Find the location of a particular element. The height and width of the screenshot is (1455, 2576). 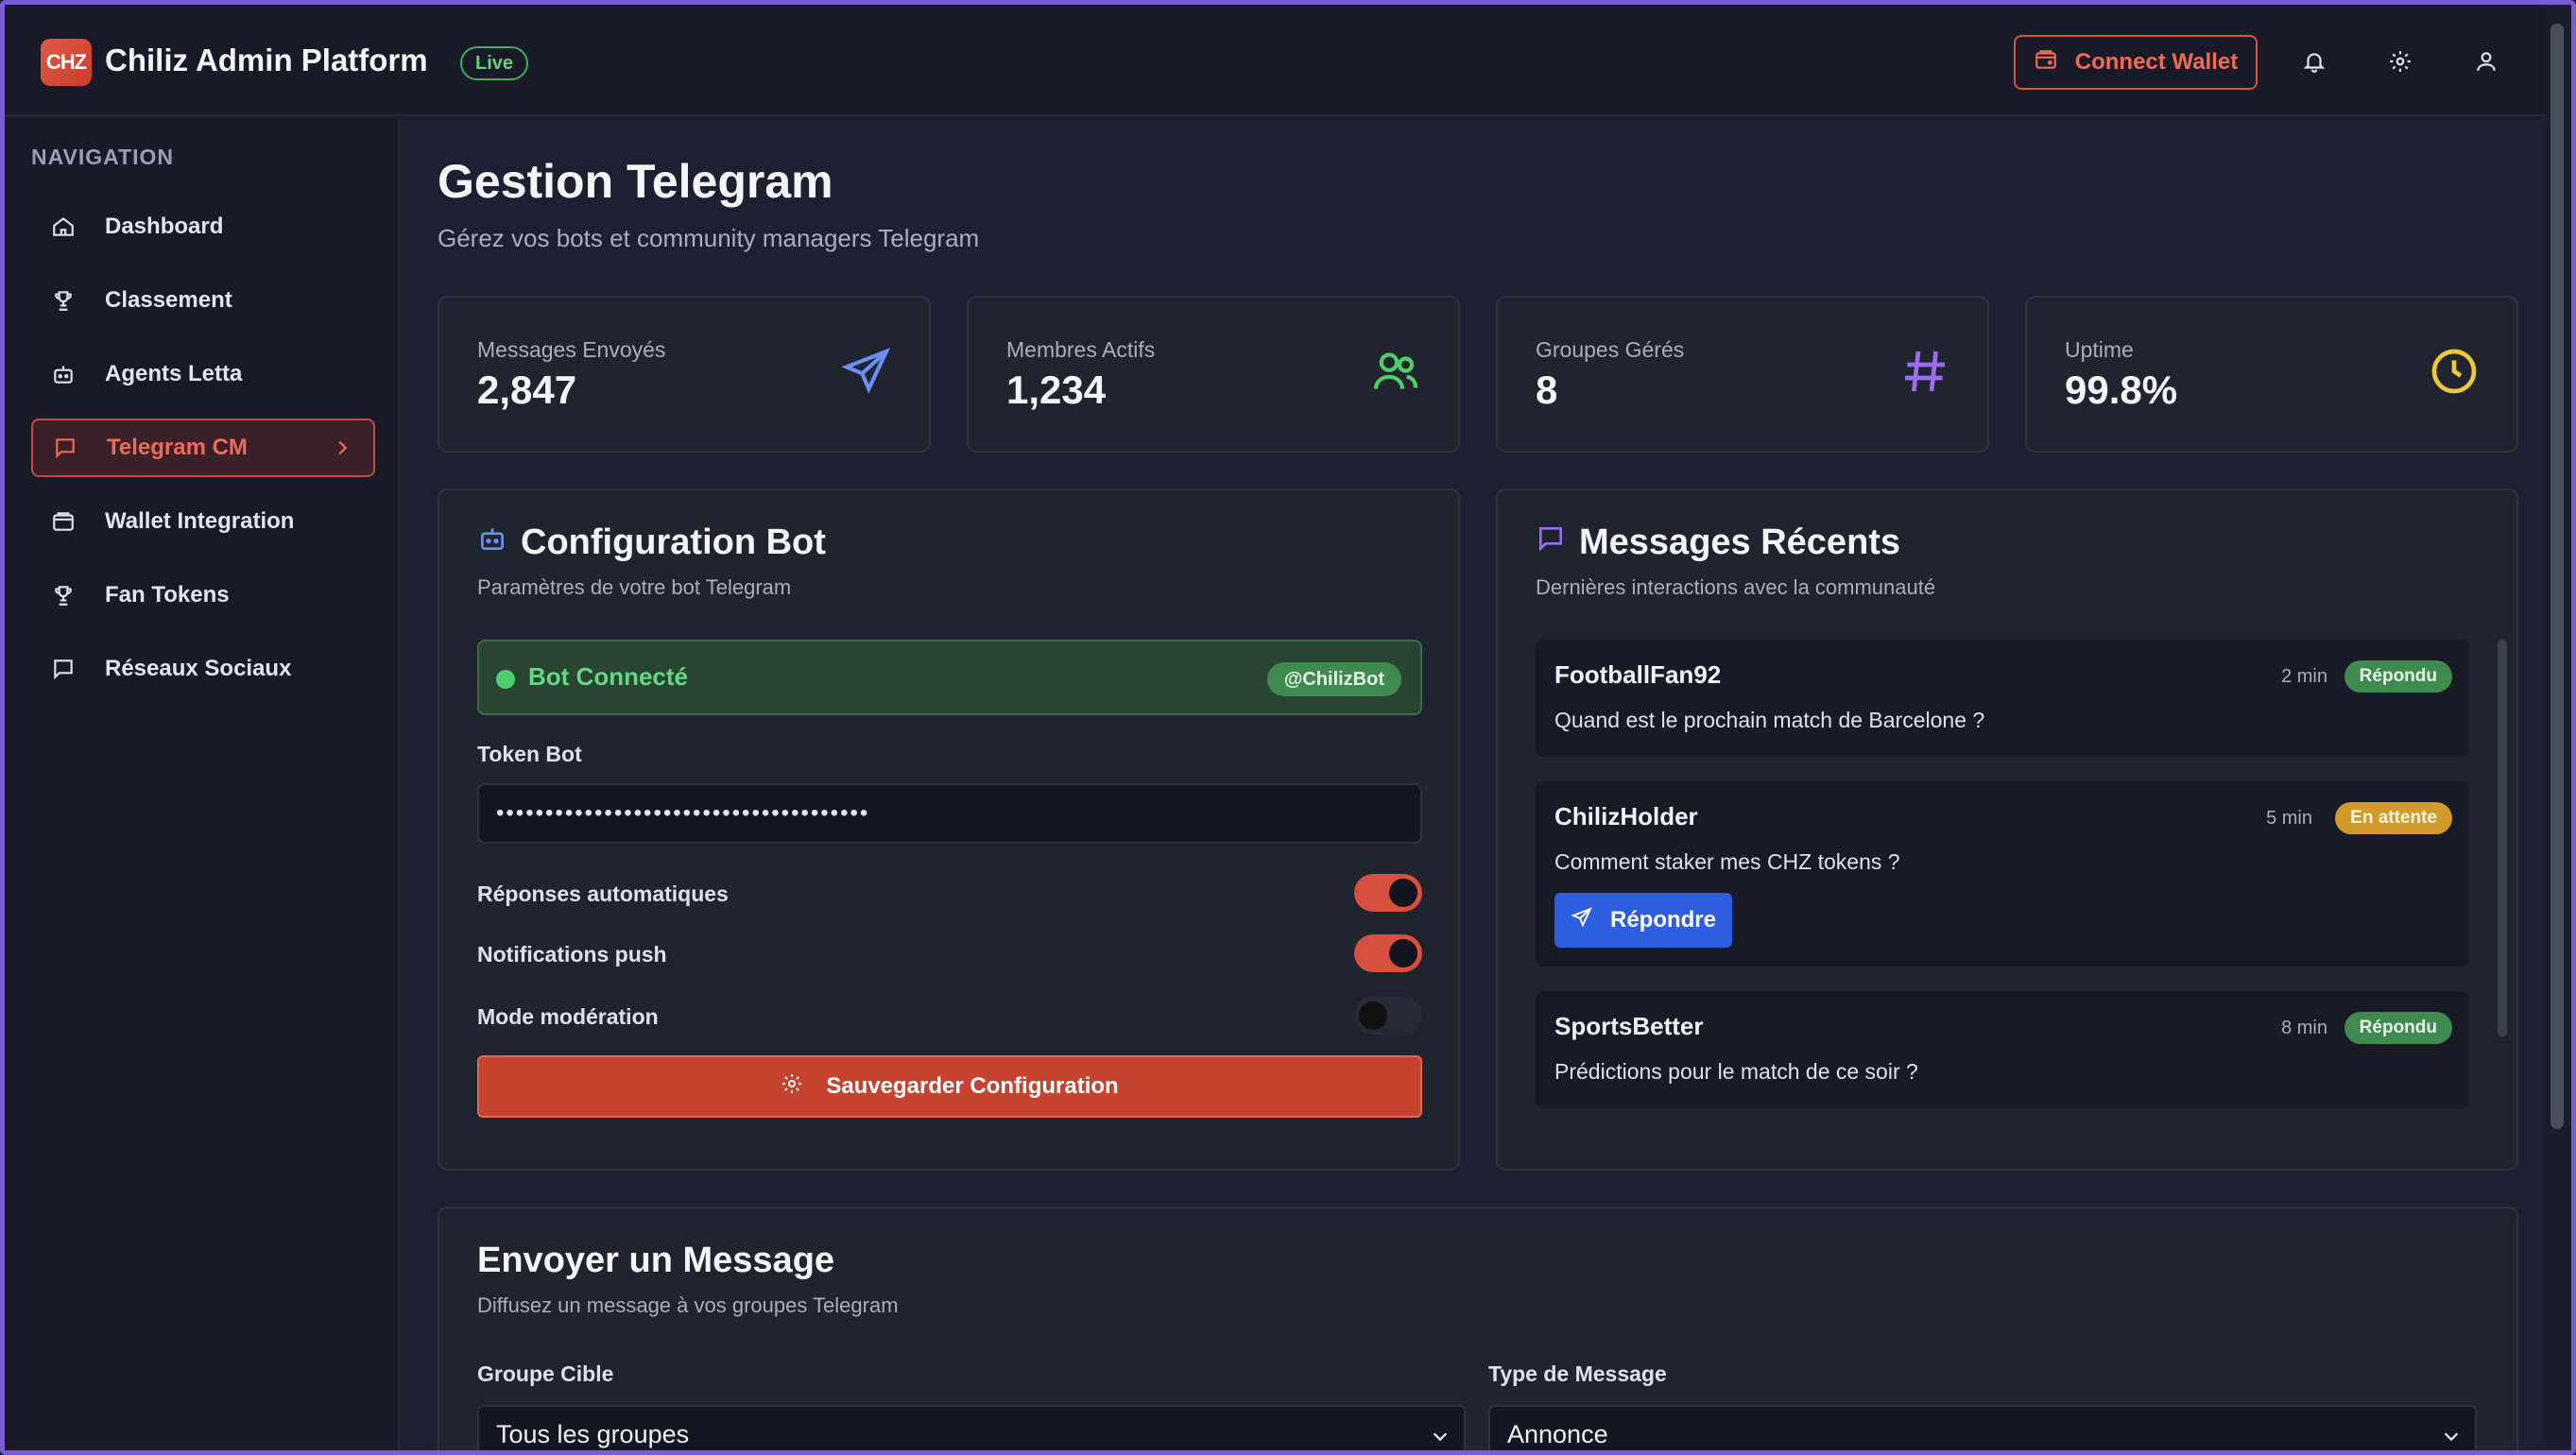

message-type-label: Type de Message is located at coordinates (1577, 1373).